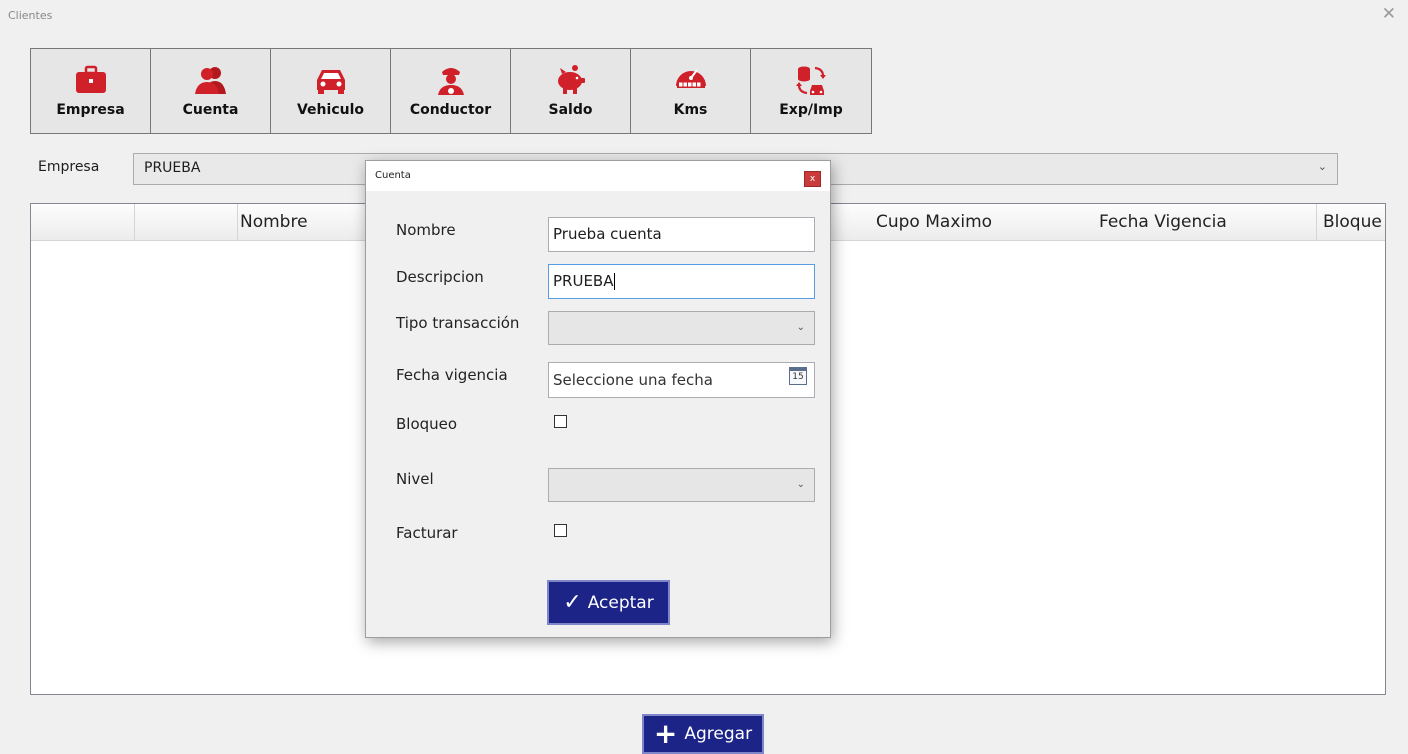 This screenshot has height=754, width=1408. Describe the element at coordinates (560, 421) in the screenshot. I see `bloqueo-checkbox` at that location.